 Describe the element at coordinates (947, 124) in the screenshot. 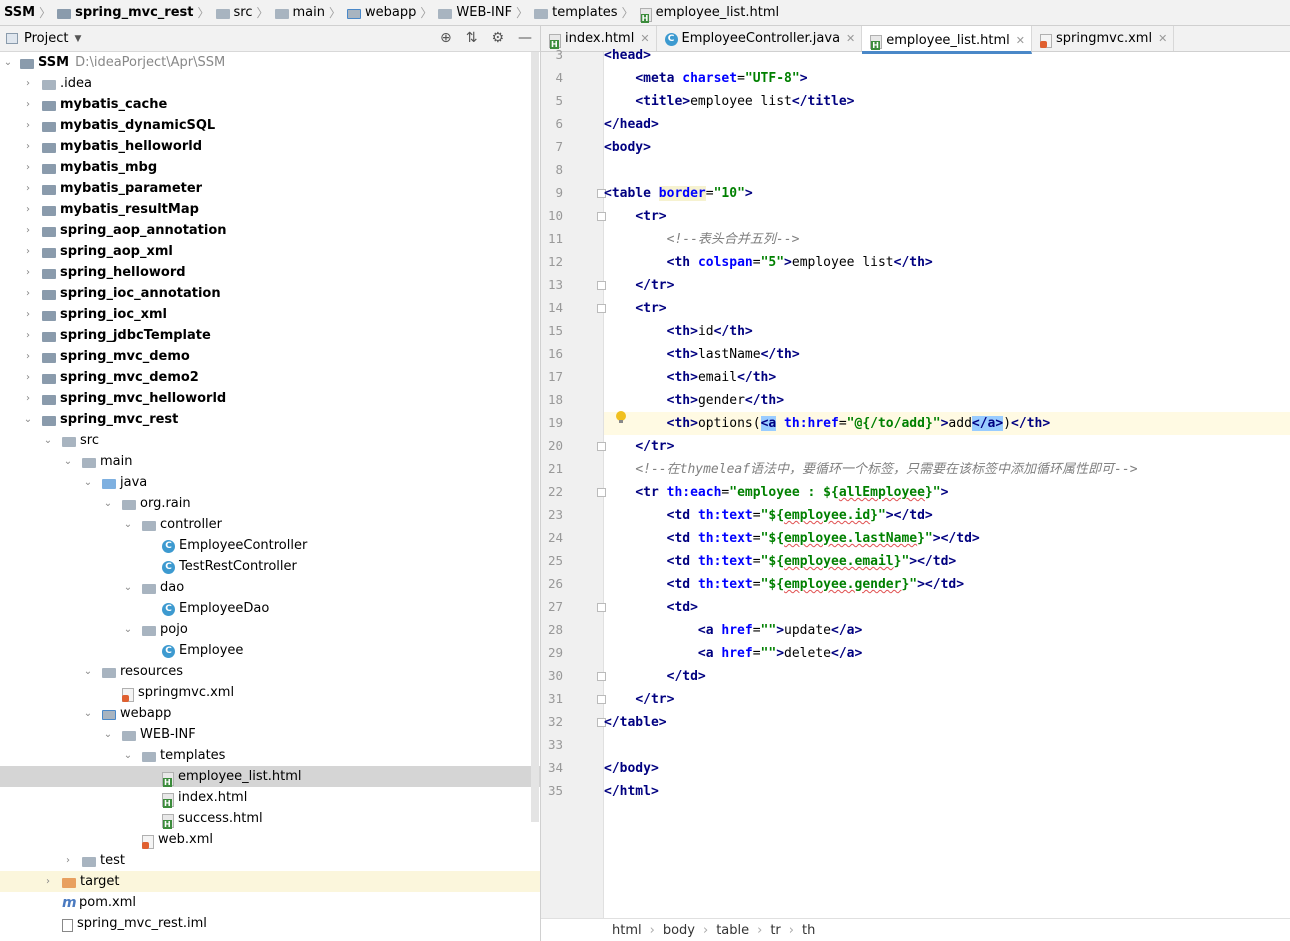

I see `code-line: </head>` at that location.